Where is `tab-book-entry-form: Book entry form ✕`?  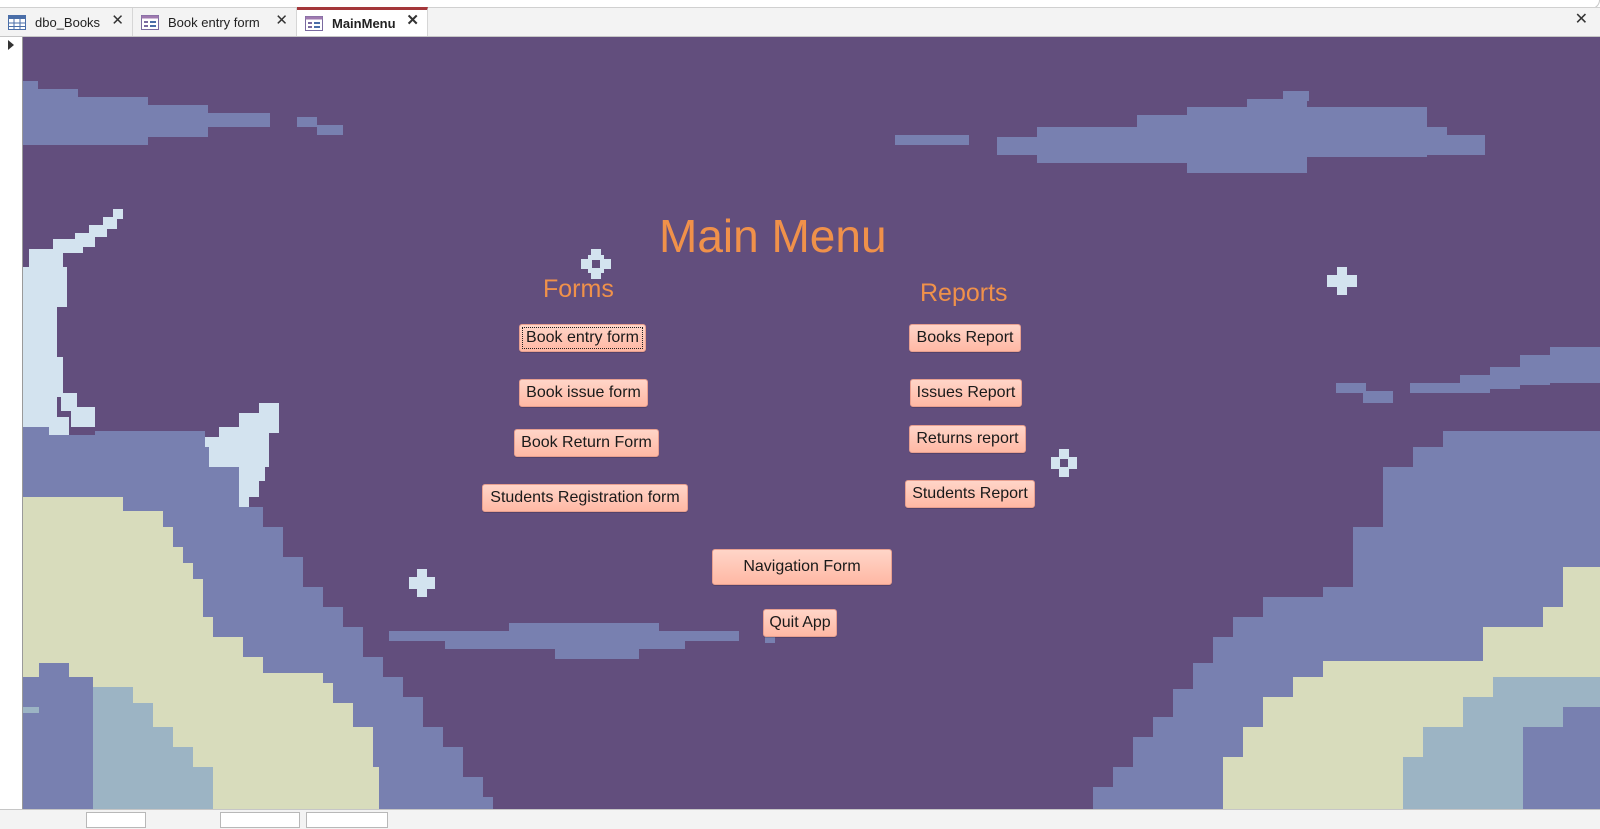
tab-book-entry-form: Book entry form ✕ is located at coordinates (215, 22).